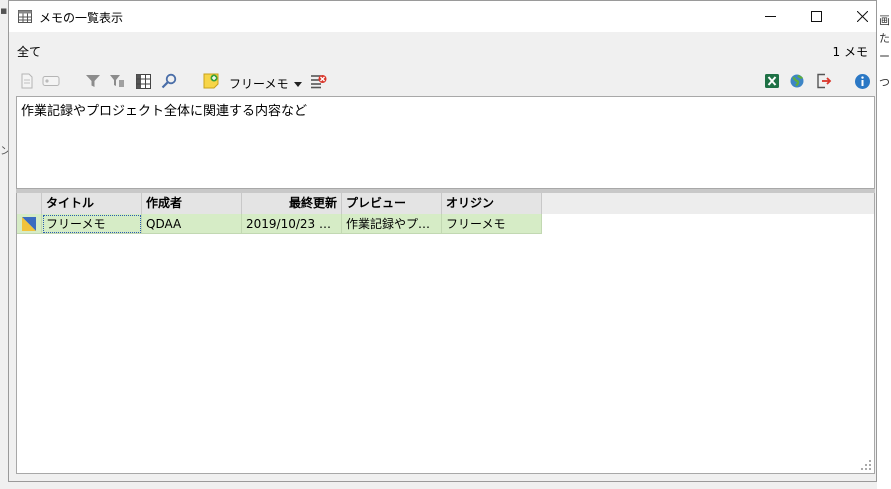 Image resolution: width=891 pixels, height=489 pixels. I want to click on excel-export-button, so click(772, 81).